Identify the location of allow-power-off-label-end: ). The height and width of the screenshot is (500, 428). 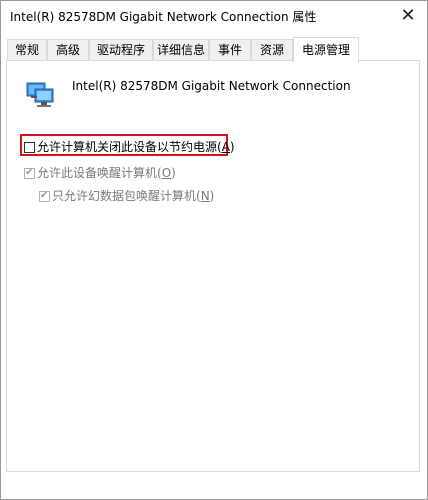
(232, 147).